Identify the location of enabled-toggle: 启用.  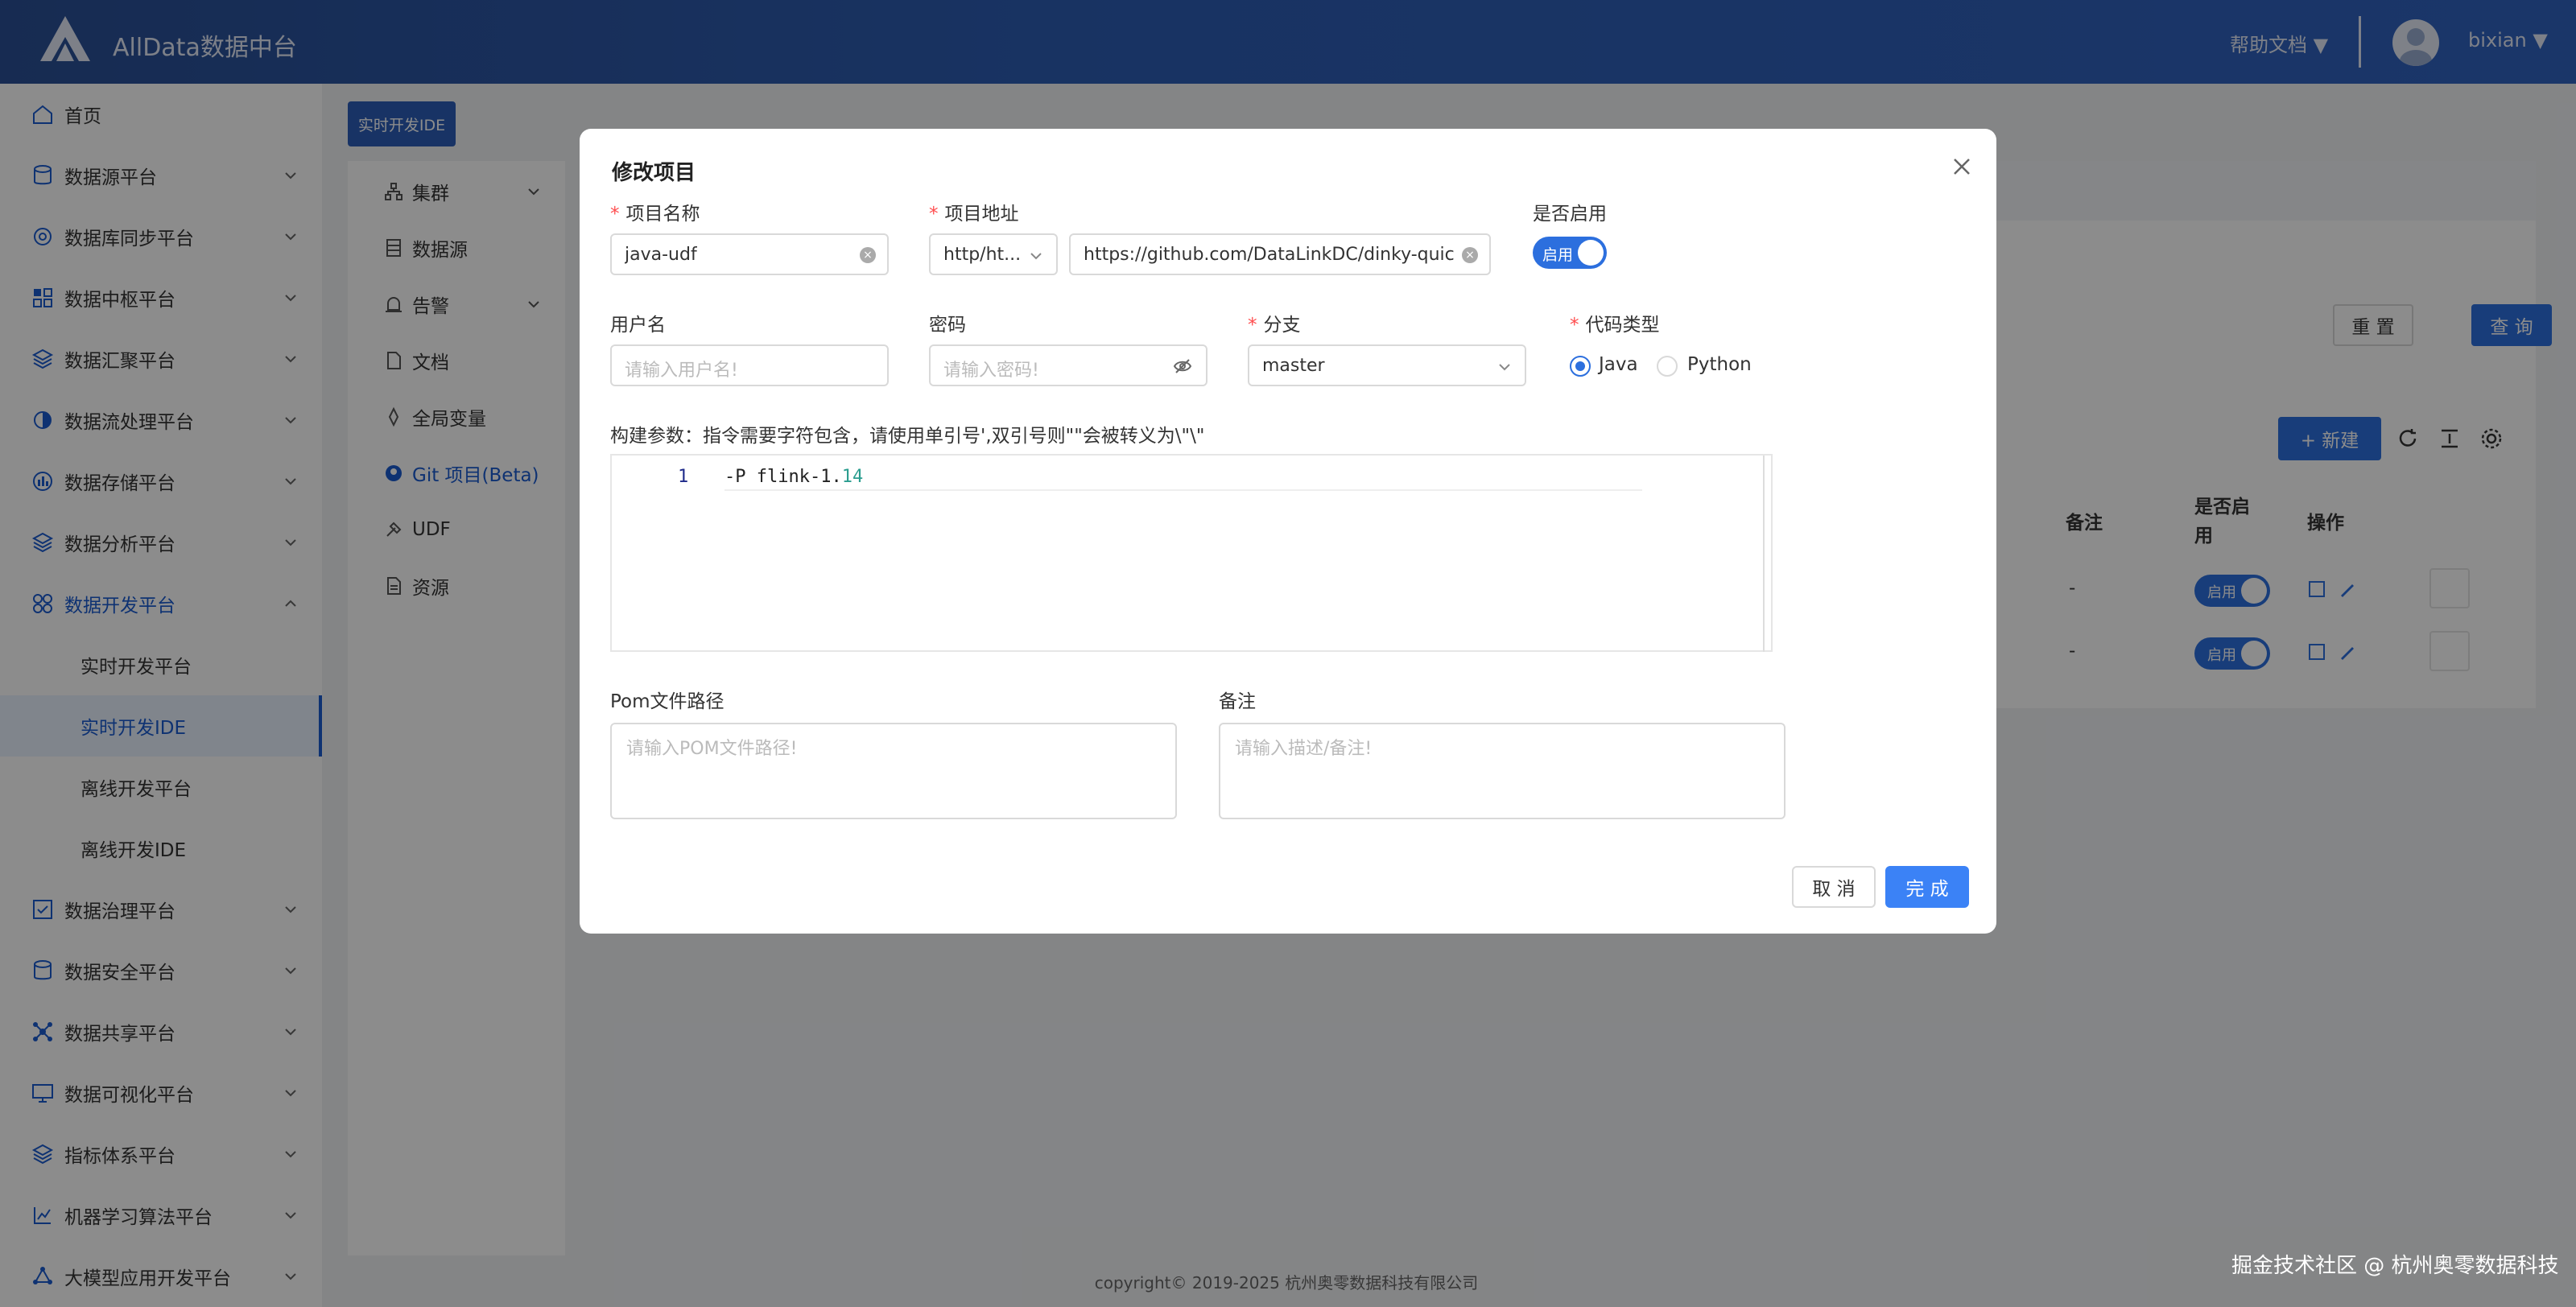
(1570, 253).